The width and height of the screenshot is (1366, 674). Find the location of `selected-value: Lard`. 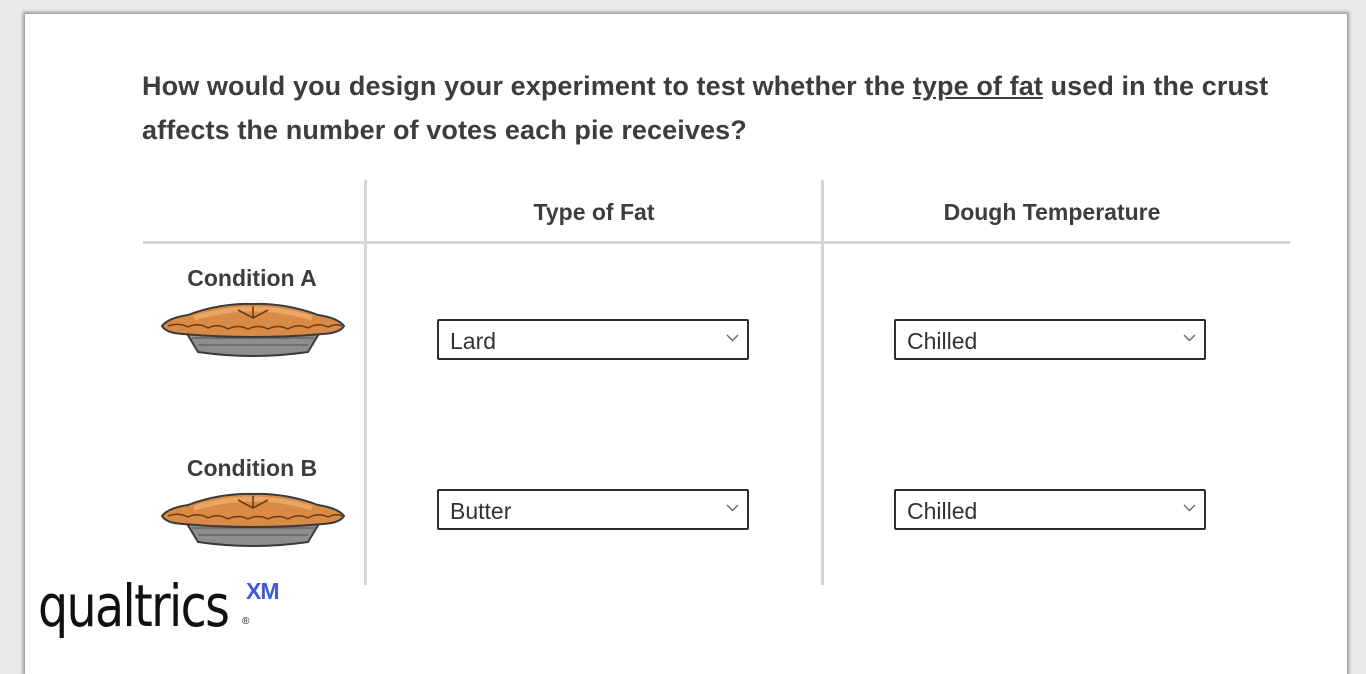

selected-value: Lard is located at coordinates (473, 341).